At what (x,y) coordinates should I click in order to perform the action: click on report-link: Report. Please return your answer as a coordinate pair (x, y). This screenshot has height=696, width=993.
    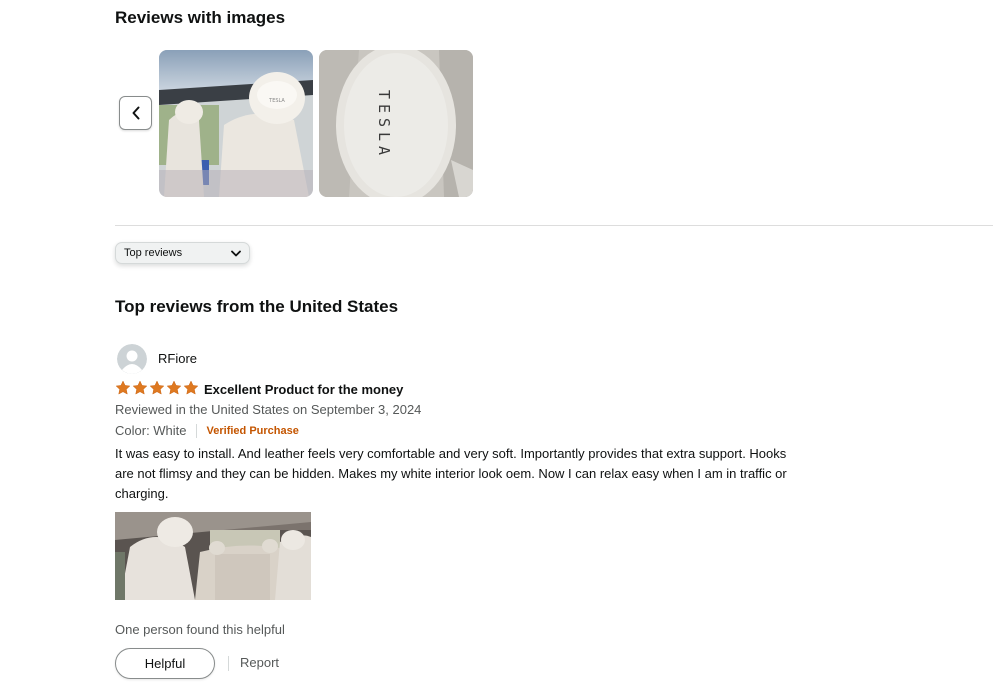
    Looking at the image, I should click on (259, 662).